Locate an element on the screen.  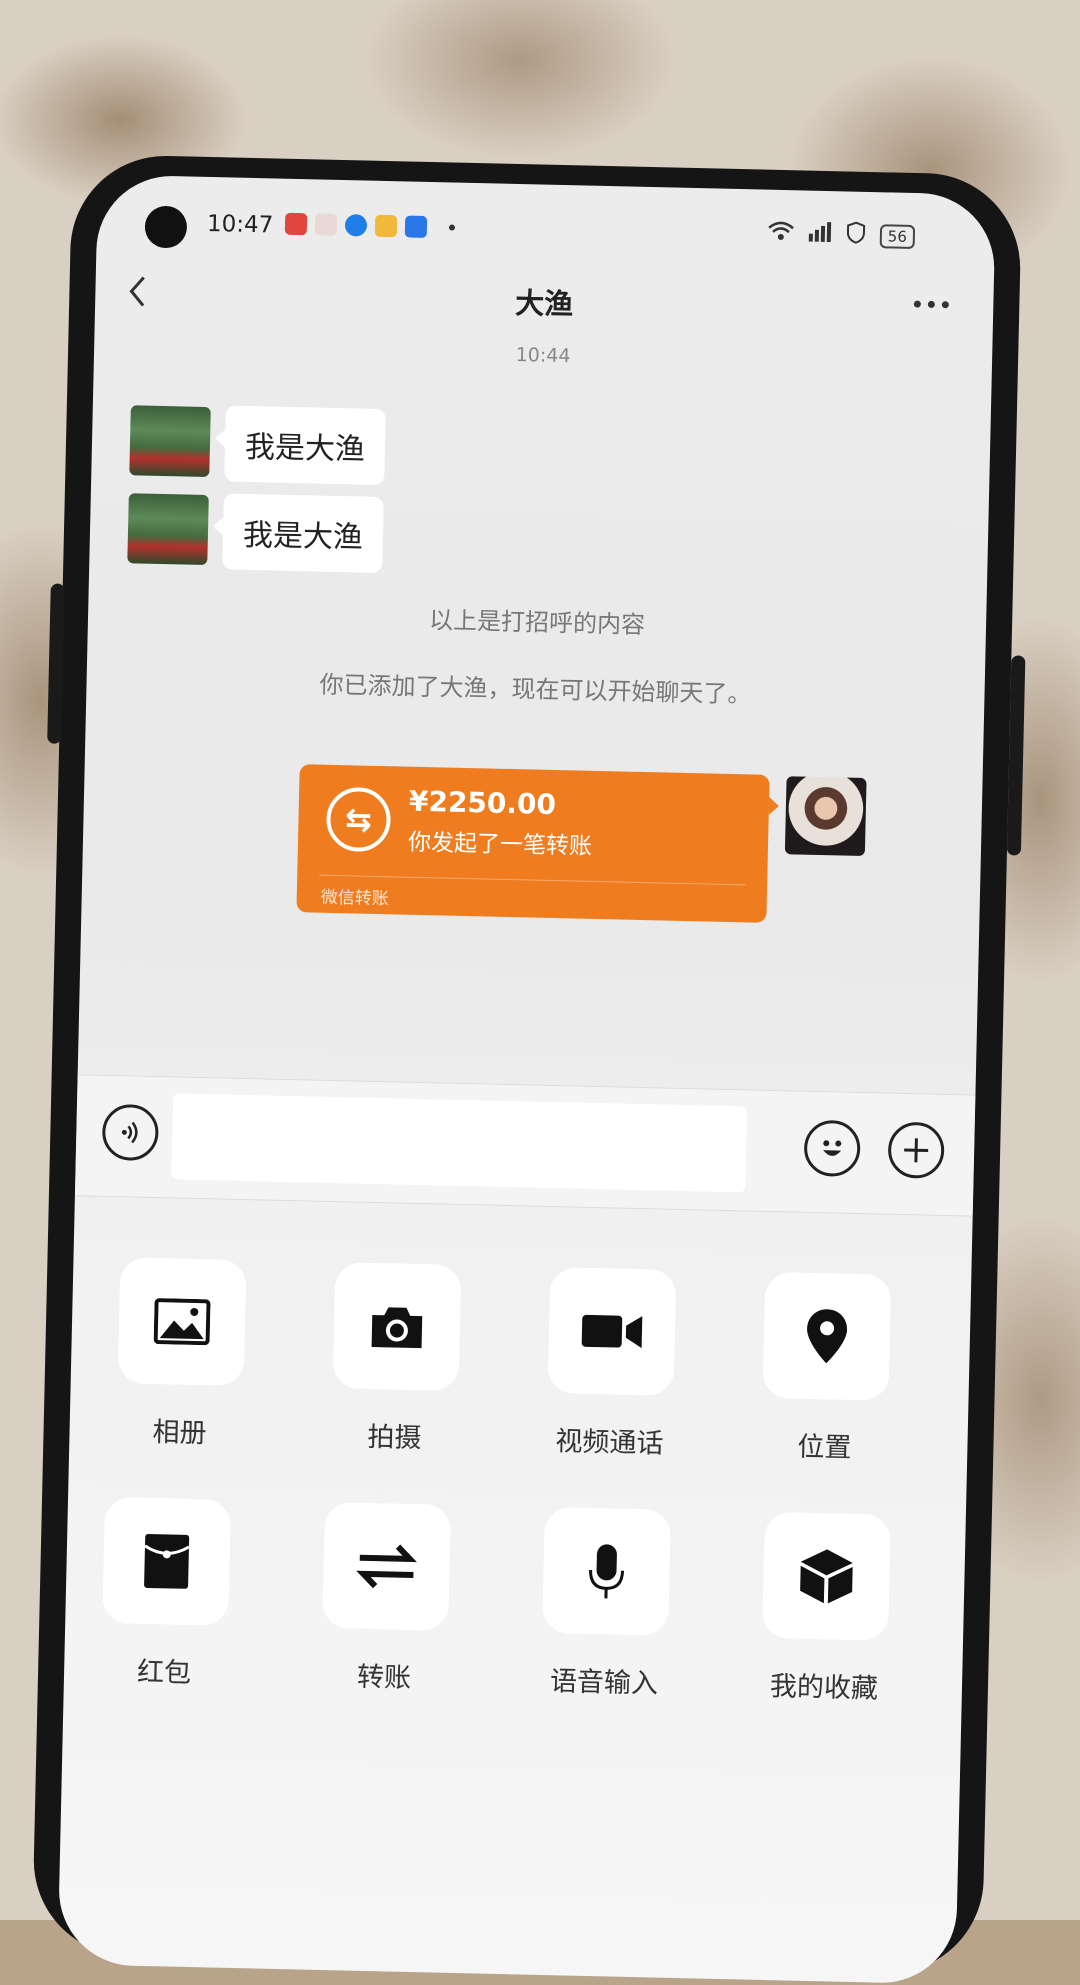
notification-icons is located at coordinates (370, 225).